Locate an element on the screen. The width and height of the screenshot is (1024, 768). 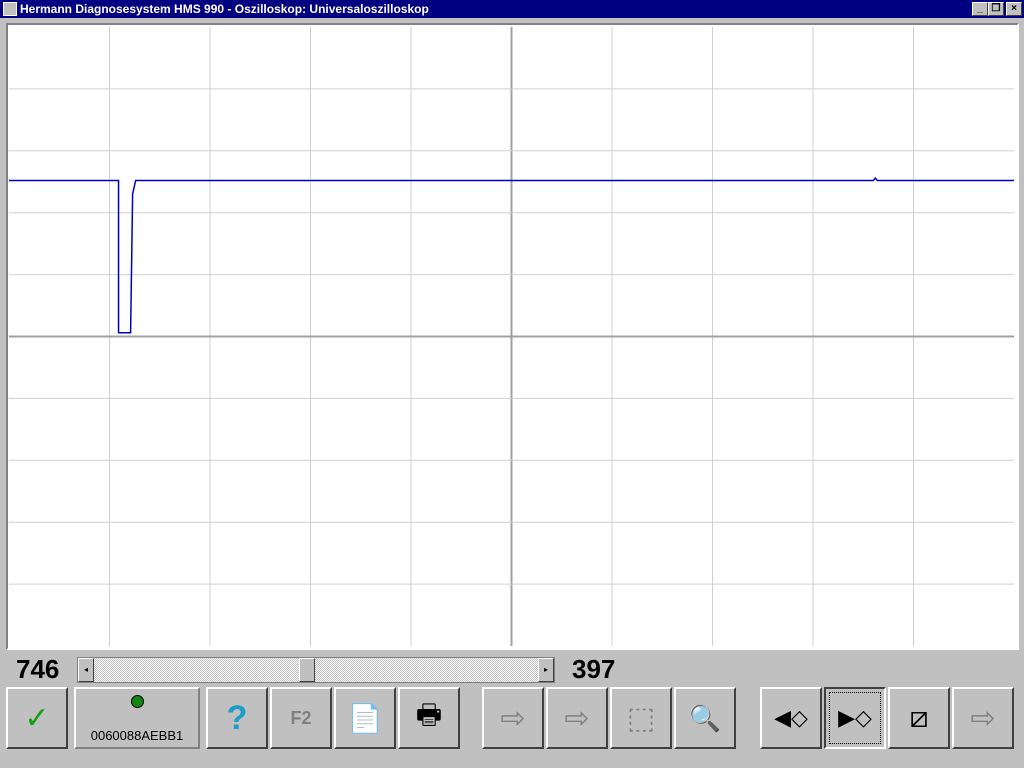
report-button: 📄 is located at coordinates (365, 718).